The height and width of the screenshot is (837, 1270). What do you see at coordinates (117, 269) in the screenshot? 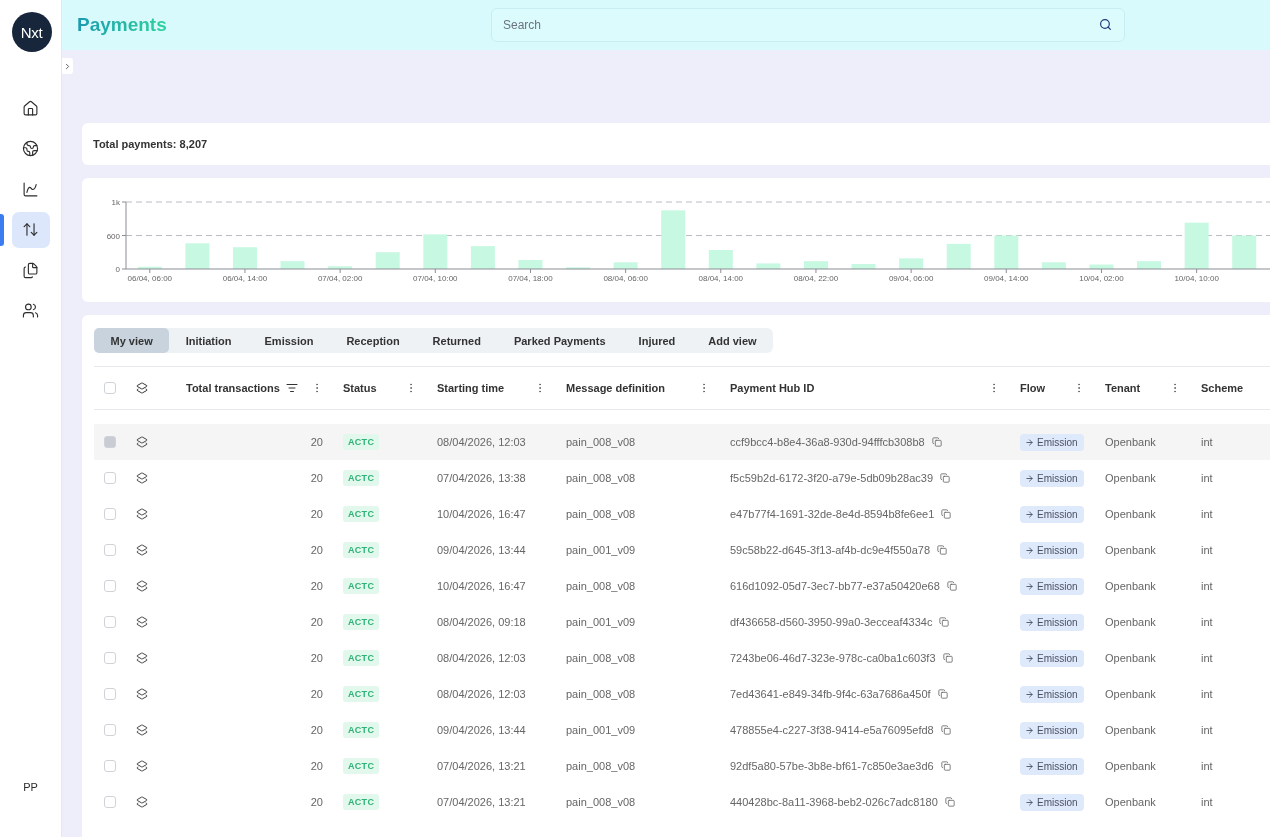
I see `y-tick-label: 0` at bounding box center [117, 269].